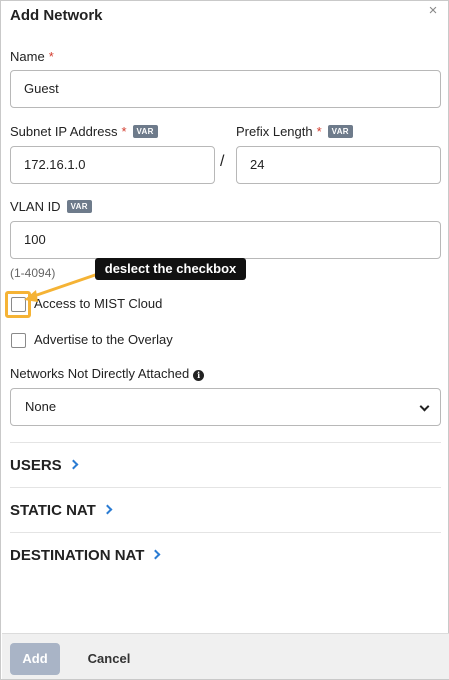 The height and width of the screenshot is (680, 449). I want to click on annotation-callout: deslect the checkbox, so click(170, 269).